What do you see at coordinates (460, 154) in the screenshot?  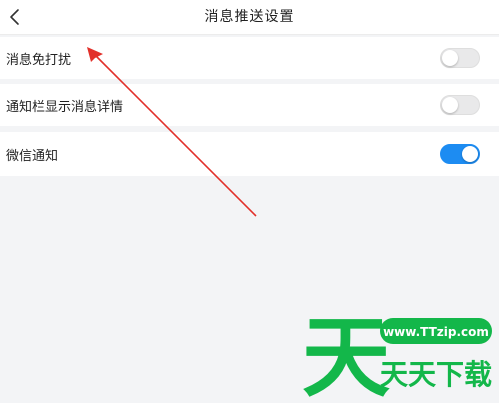 I see `wechat-notification-toggle` at bounding box center [460, 154].